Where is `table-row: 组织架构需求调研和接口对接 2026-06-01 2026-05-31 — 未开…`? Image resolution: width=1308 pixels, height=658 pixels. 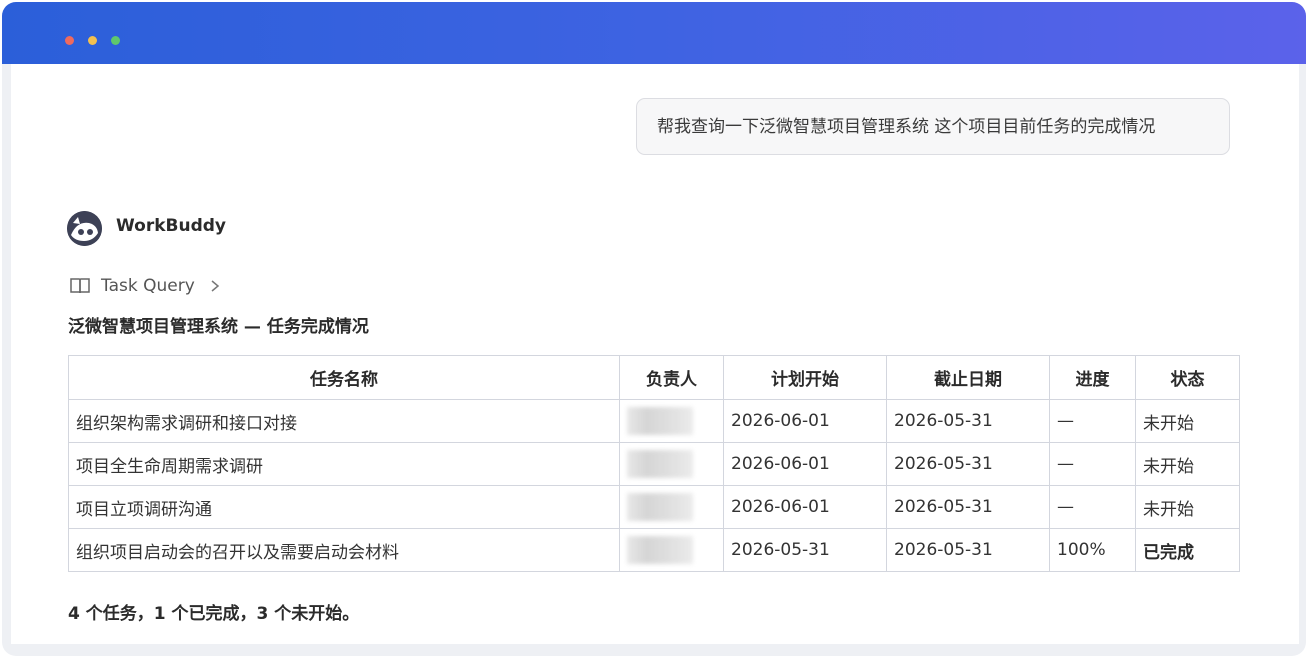 table-row: 组织架构需求调研和接口对接 2026-06-01 2026-05-31 — 未开… is located at coordinates (654, 421).